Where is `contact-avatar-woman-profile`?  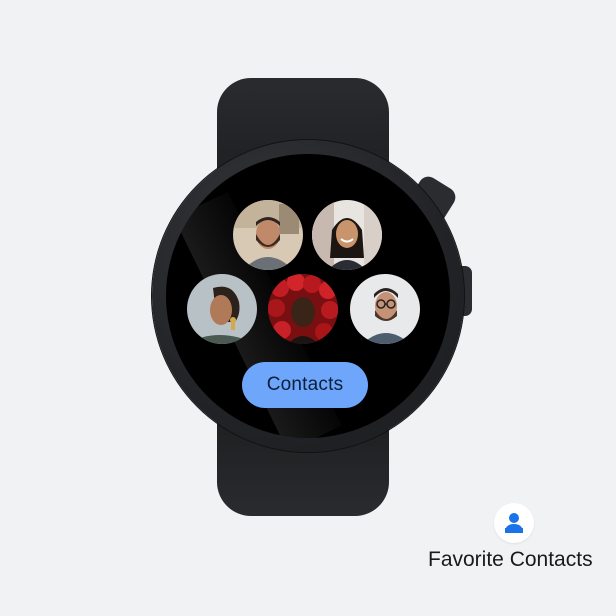 contact-avatar-woman-profile is located at coordinates (222, 309).